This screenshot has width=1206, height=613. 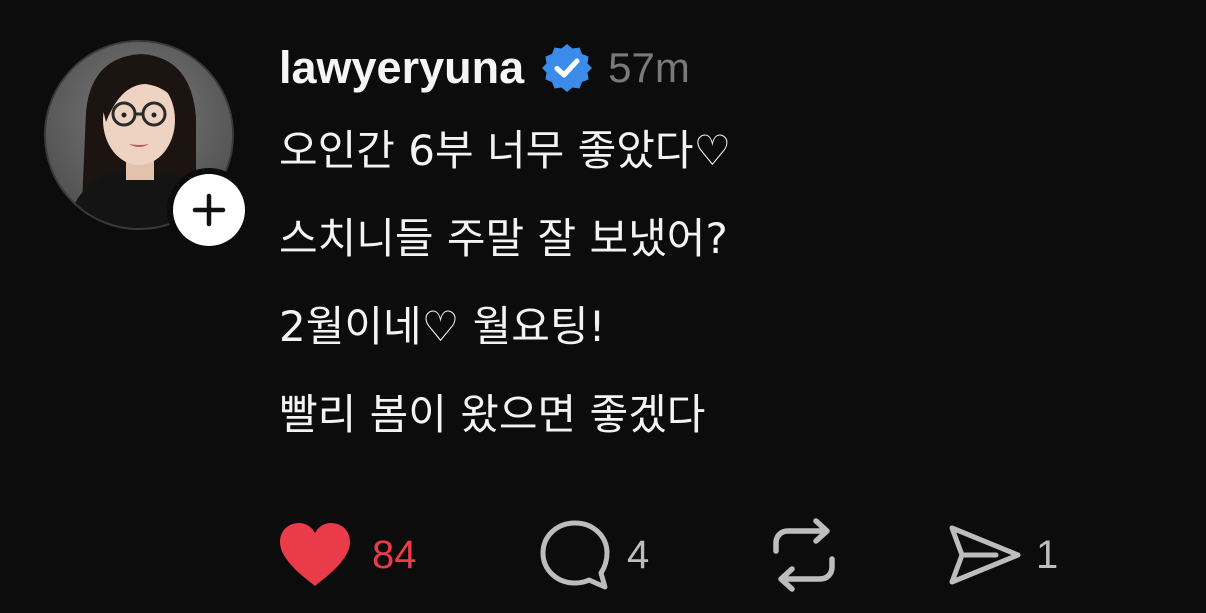 What do you see at coordinates (401, 68) in the screenshot?
I see `username: lawyeryuna` at bounding box center [401, 68].